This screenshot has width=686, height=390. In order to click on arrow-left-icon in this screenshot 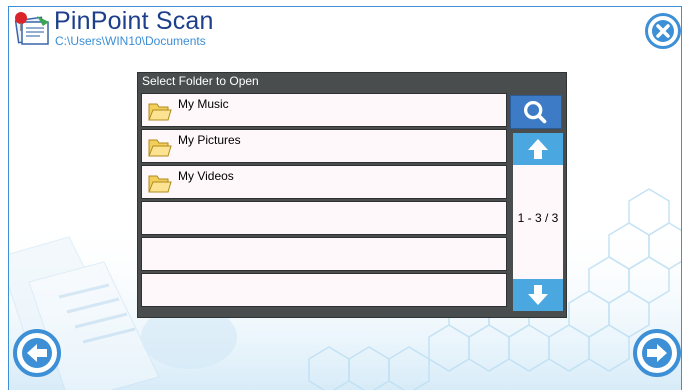, I will do `click(37, 353)`.